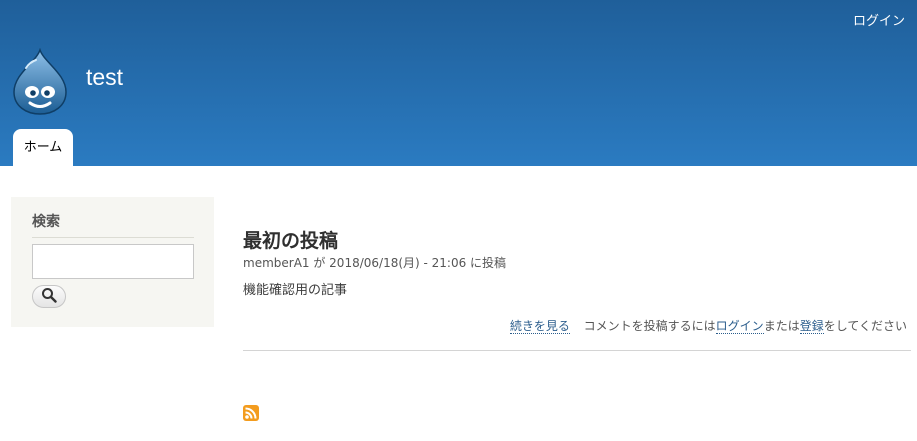 The width and height of the screenshot is (917, 441). What do you see at coordinates (104, 77) in the screenshot?
I see `site-name-link: test` at bounding box center [104, 77].